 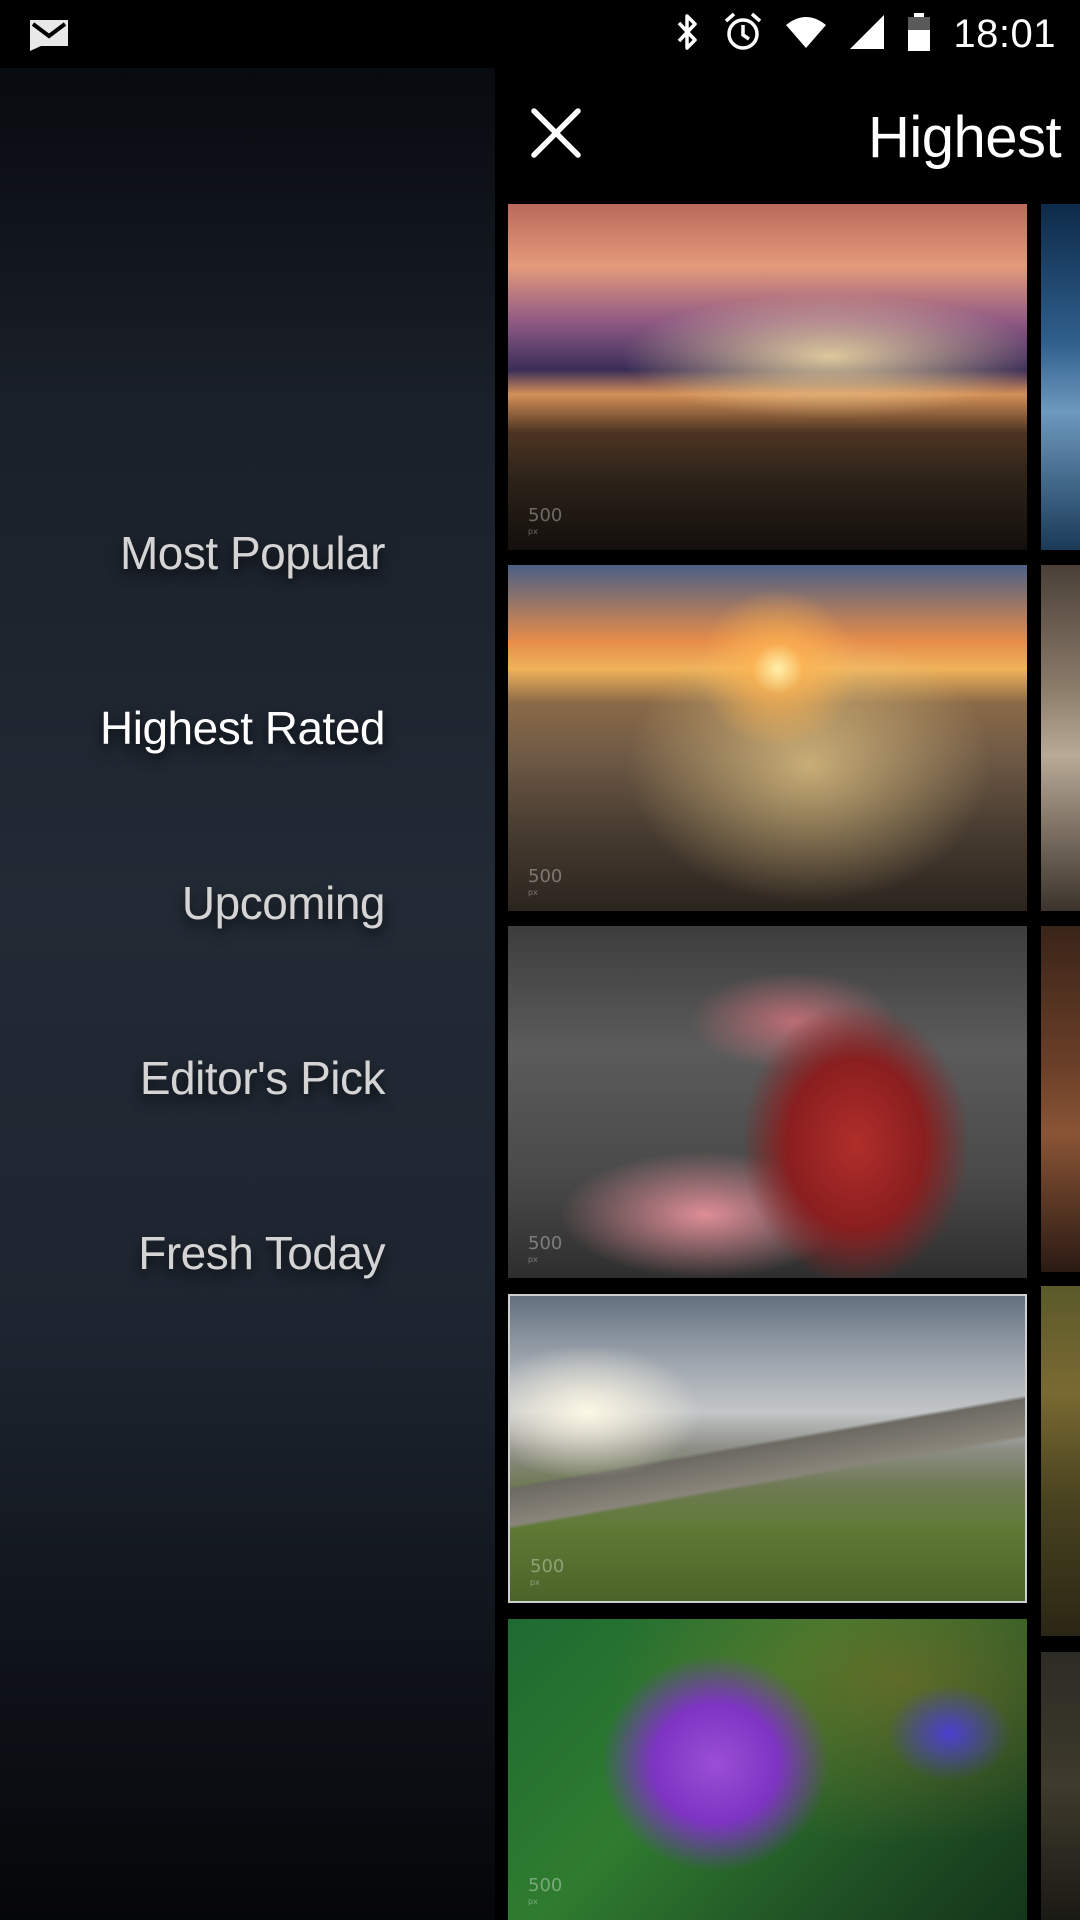 What do you see at coordinates (688, 34) in the screenshot?
I see `bluetooth-icon` at bounding box center [688, 34].